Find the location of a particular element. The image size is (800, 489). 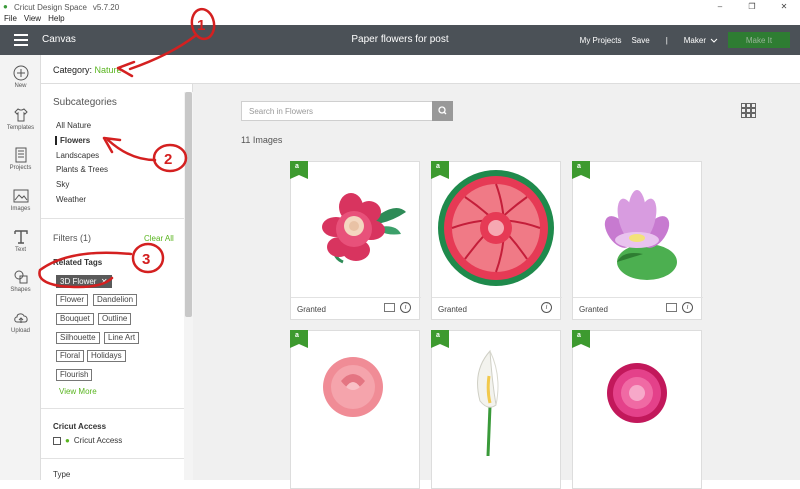

annotation-number-2: 2 is located at coordinates (168, 159).